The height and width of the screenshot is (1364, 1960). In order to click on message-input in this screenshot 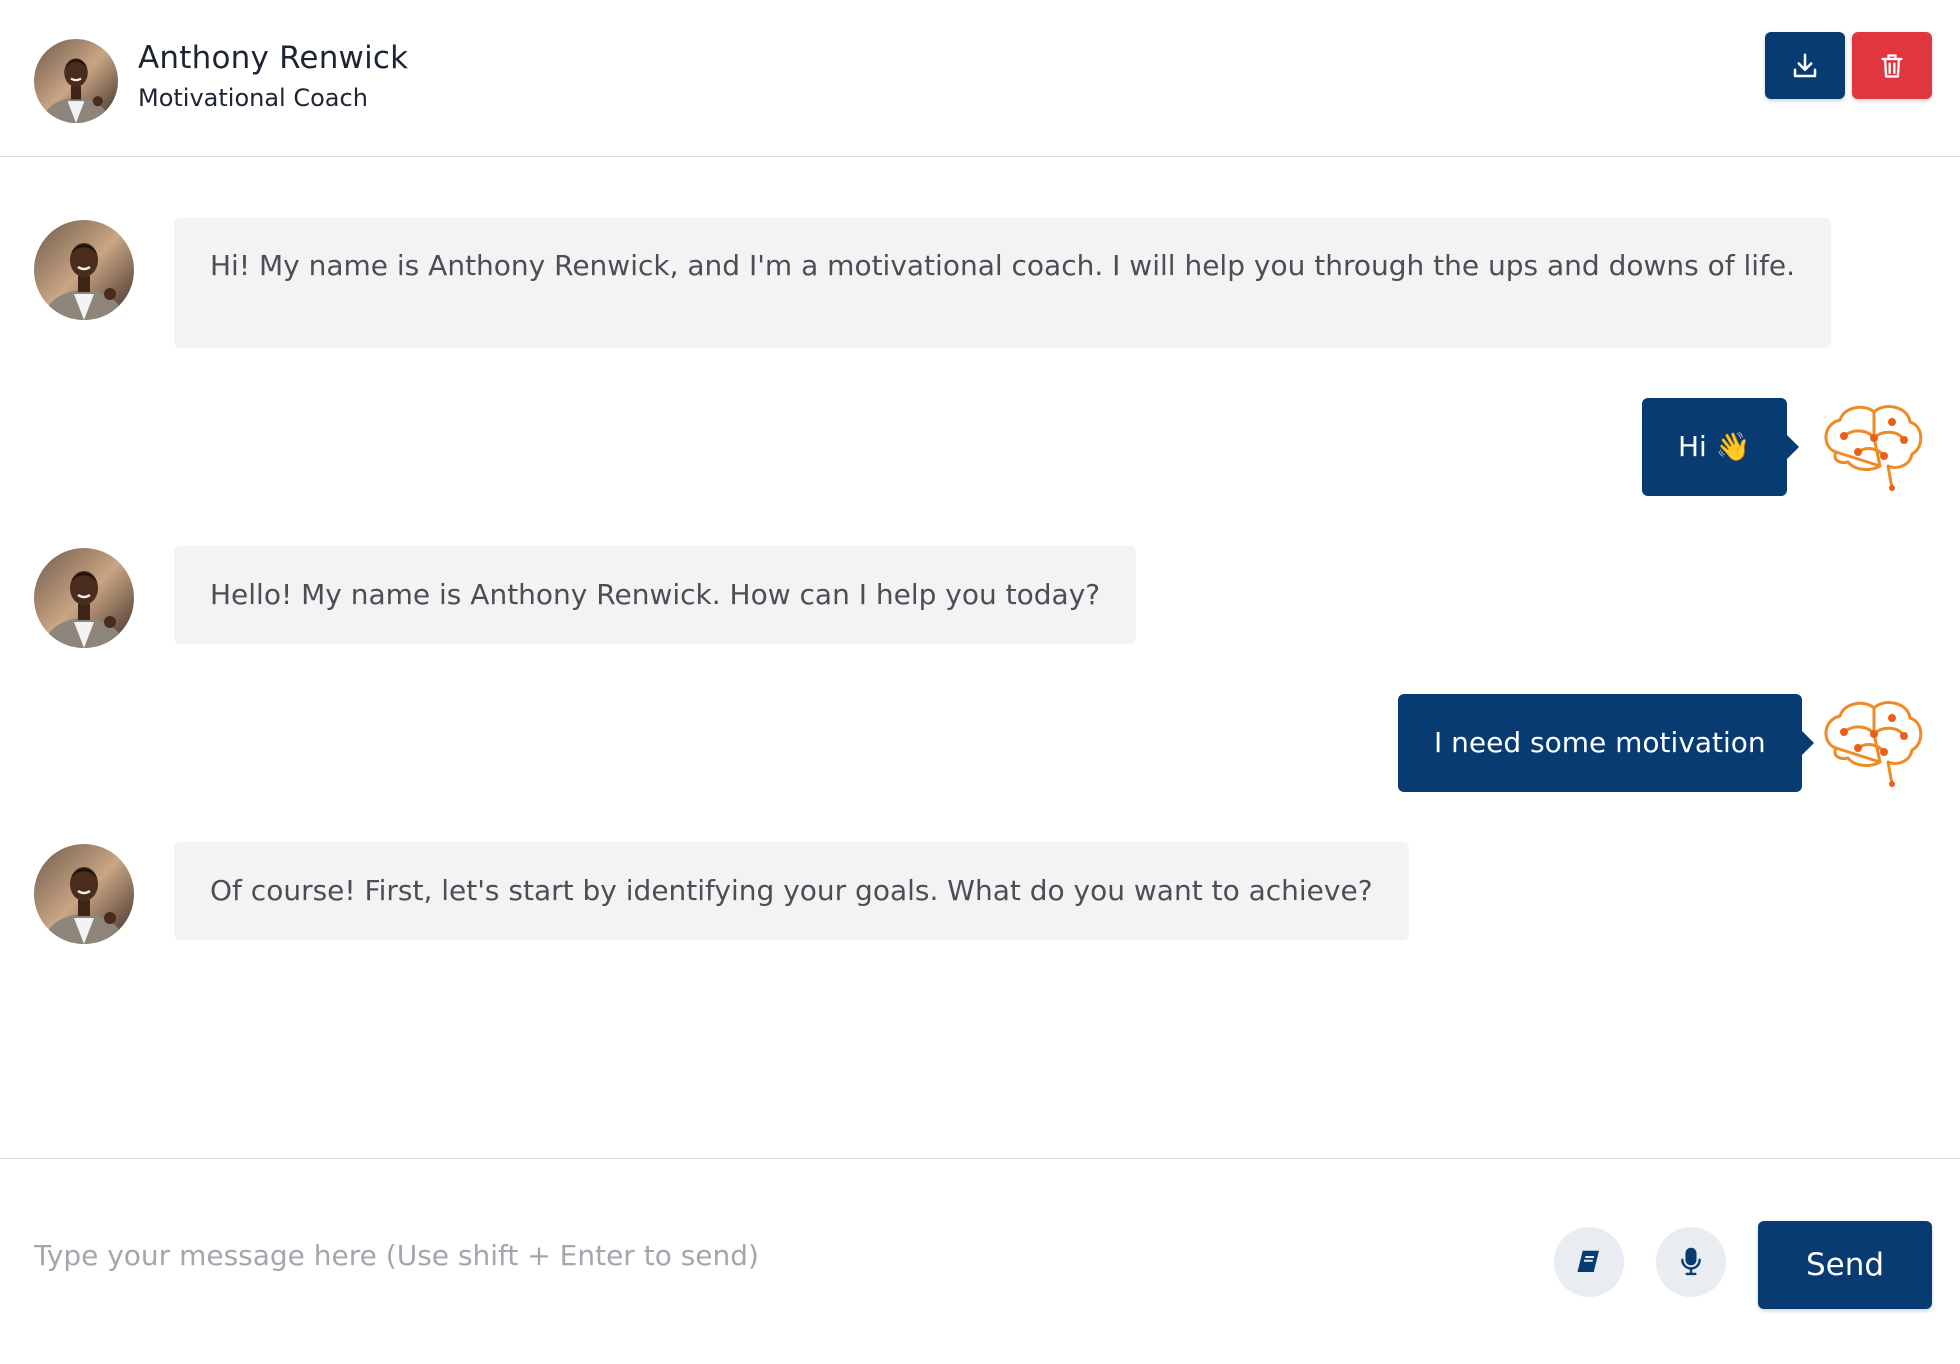, I will do `click(774, 1255)`.